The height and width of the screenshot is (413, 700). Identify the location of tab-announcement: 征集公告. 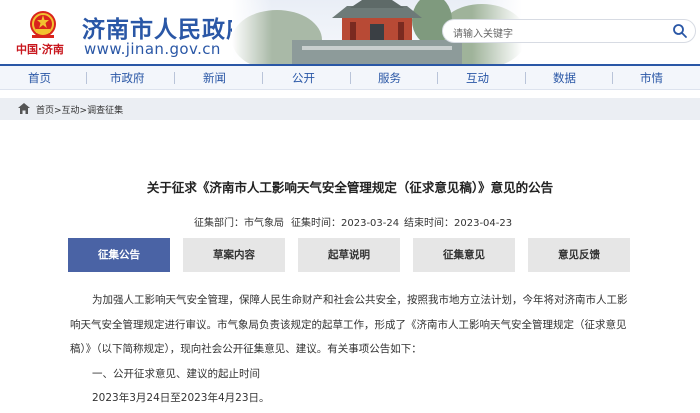
(119, 255).